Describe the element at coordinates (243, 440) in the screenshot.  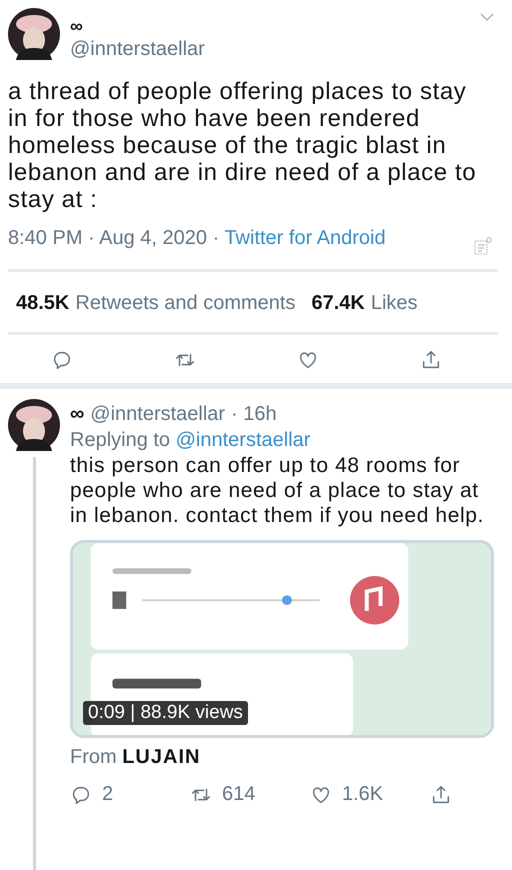
I see `mention-link: @innterstaellar` at that location.